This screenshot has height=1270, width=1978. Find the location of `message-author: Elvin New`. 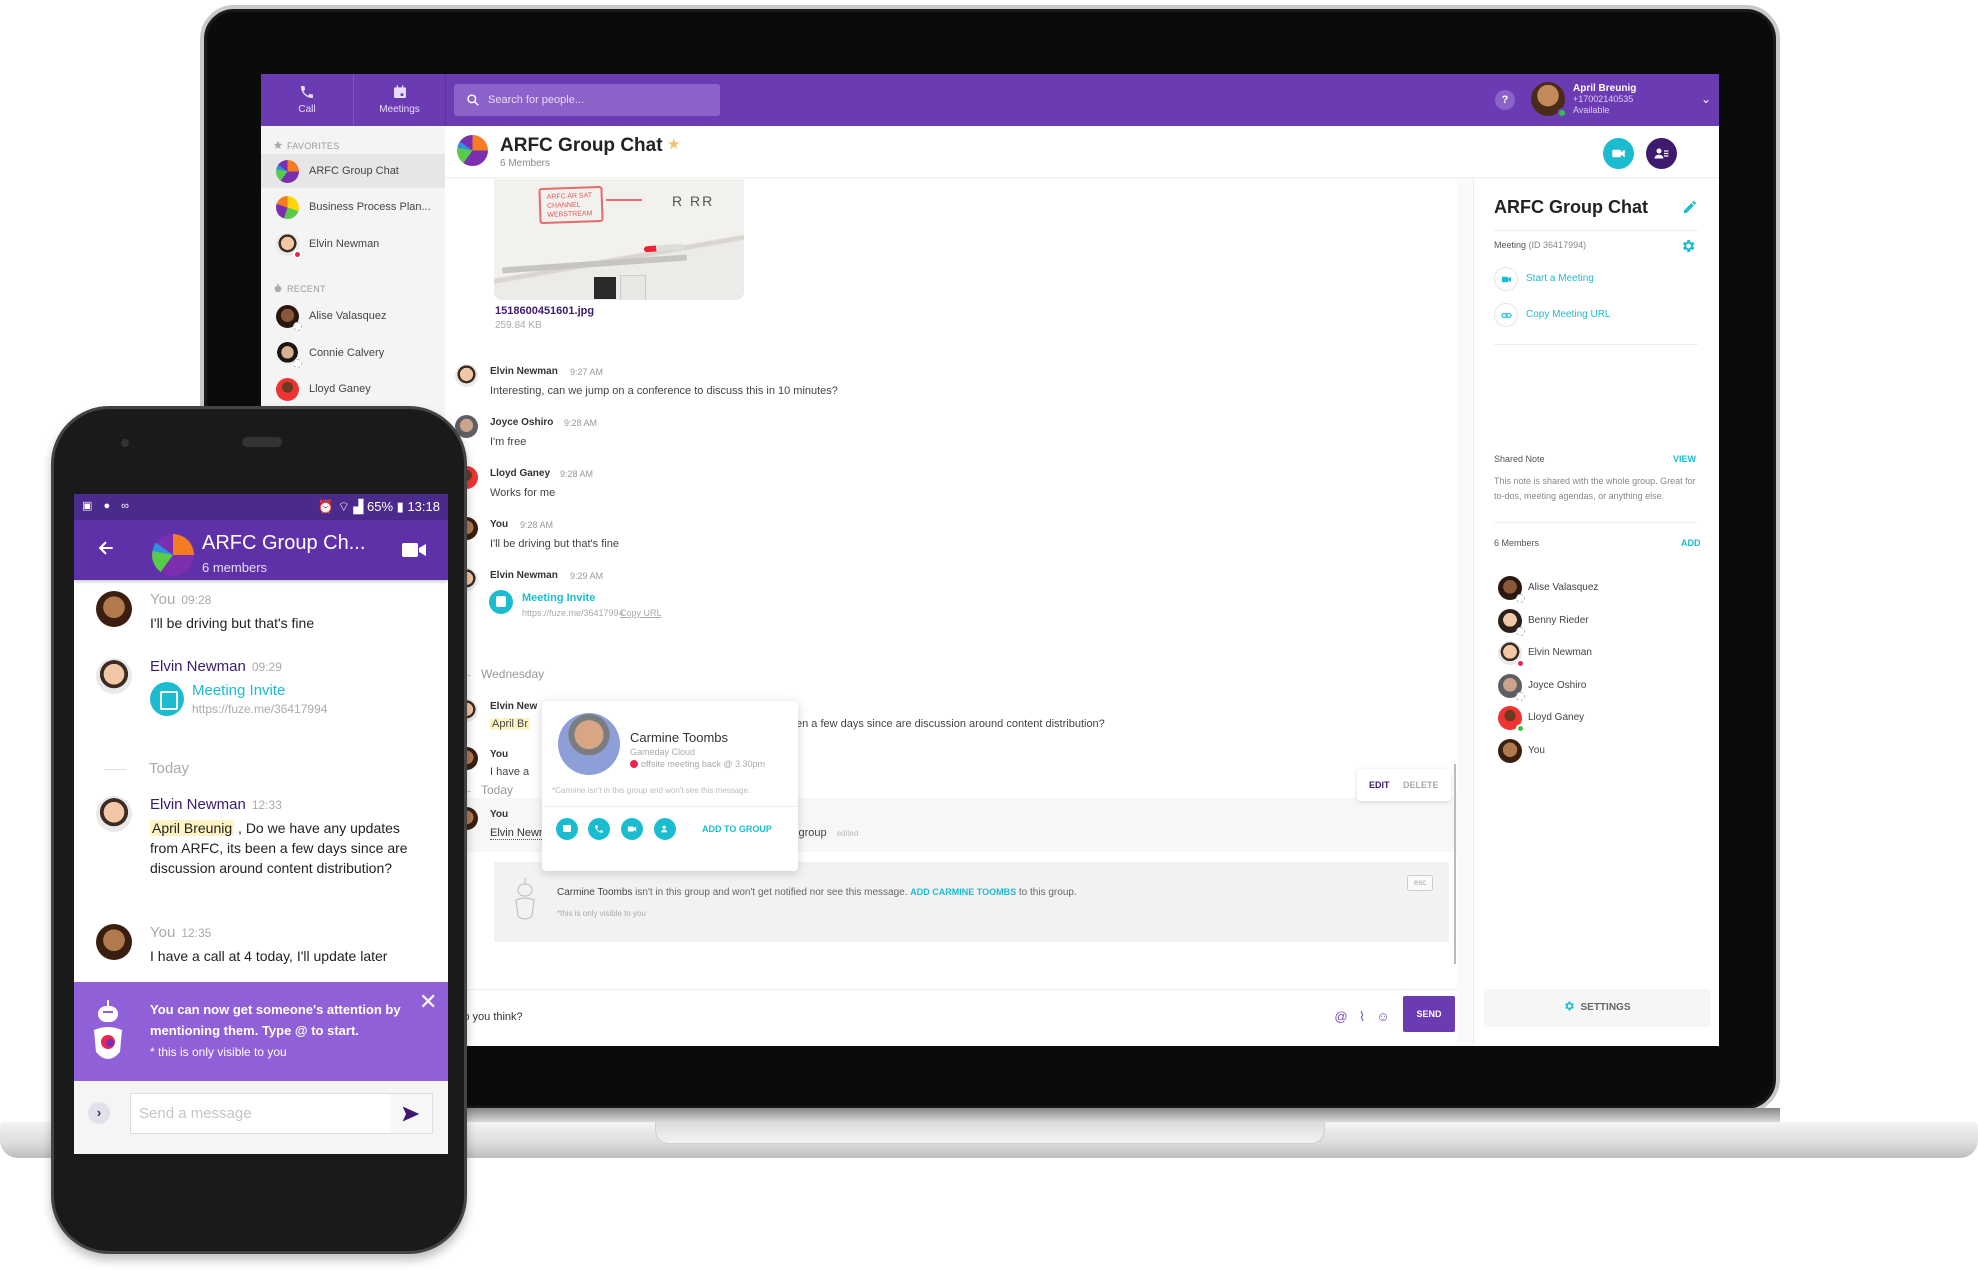

message-author: Elvin New is located at coordinates (514, 706).